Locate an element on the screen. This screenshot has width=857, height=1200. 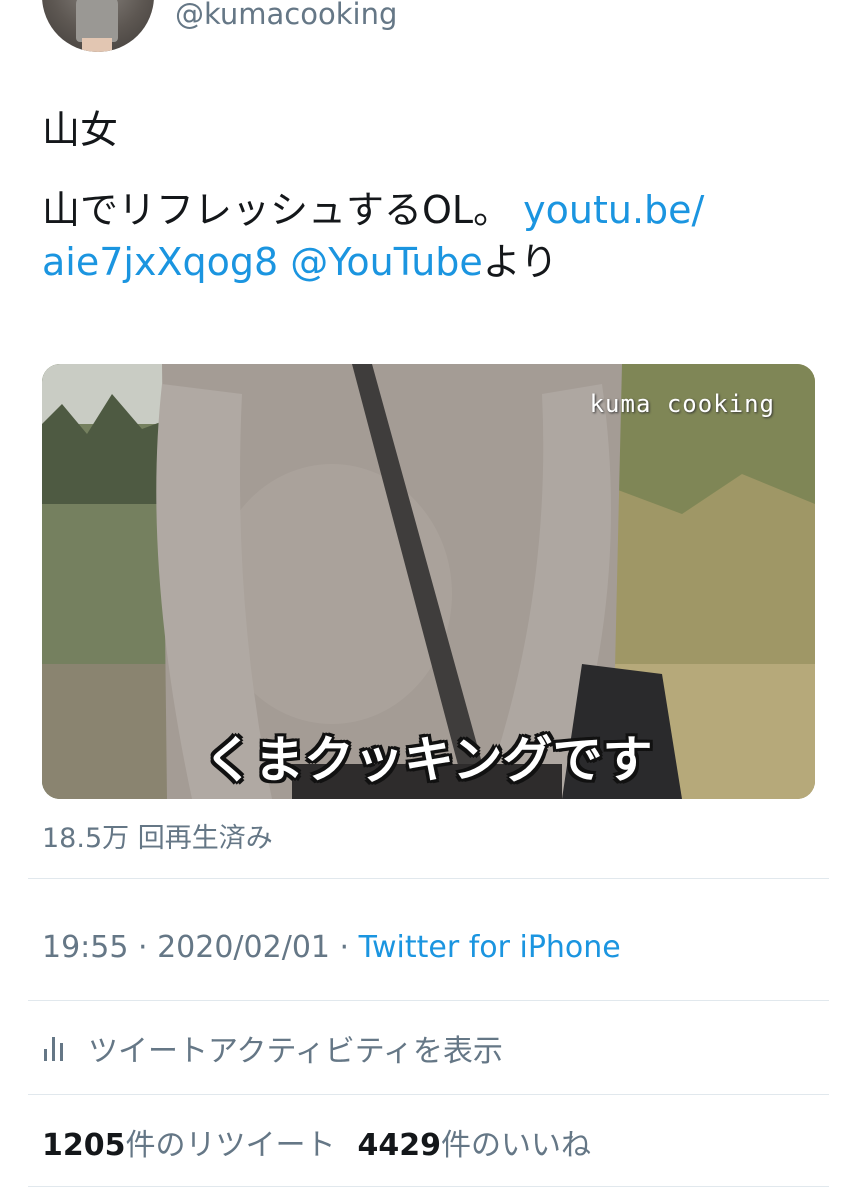
tweet-source-link: Twitter for iPhone is located at coordinates (490, 947).